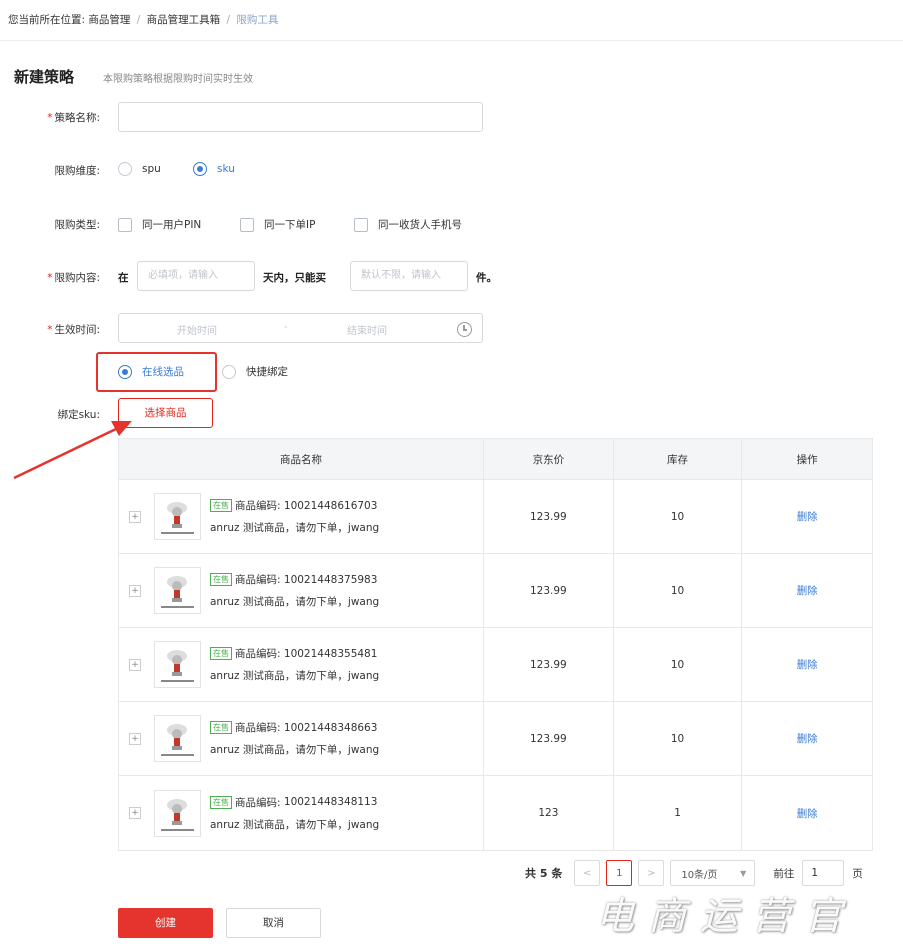 Image resolution: width=903 pixels, height=951 pixels. I want to click on column-header-price: 京东价, so click(549, 459).